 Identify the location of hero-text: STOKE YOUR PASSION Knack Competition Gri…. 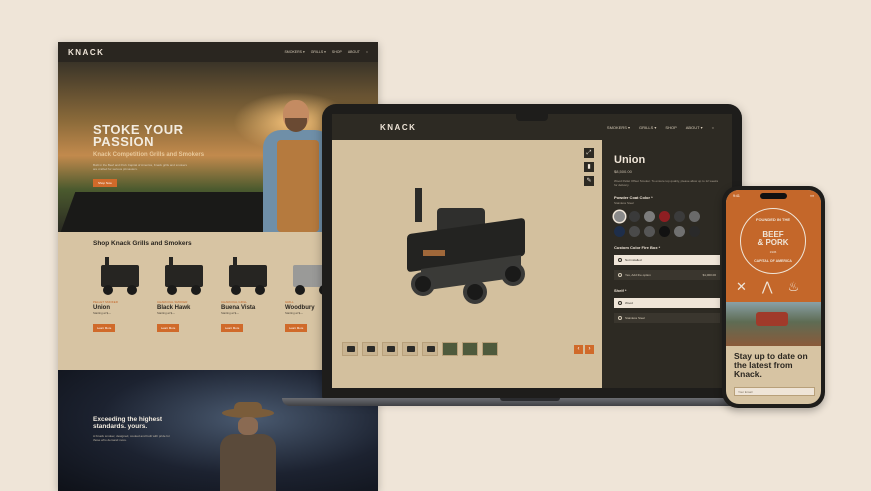
(153, 156).